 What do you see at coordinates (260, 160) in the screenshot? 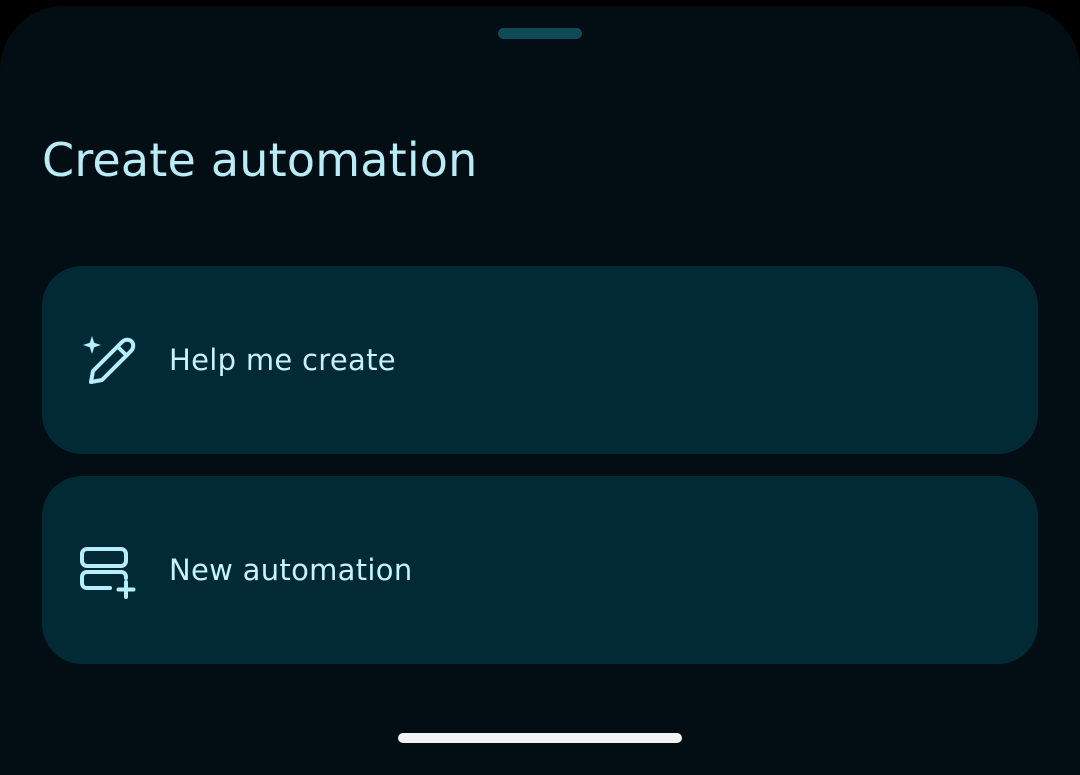
I see `sheet-title: Create automation` at bounding box center [260, 160].